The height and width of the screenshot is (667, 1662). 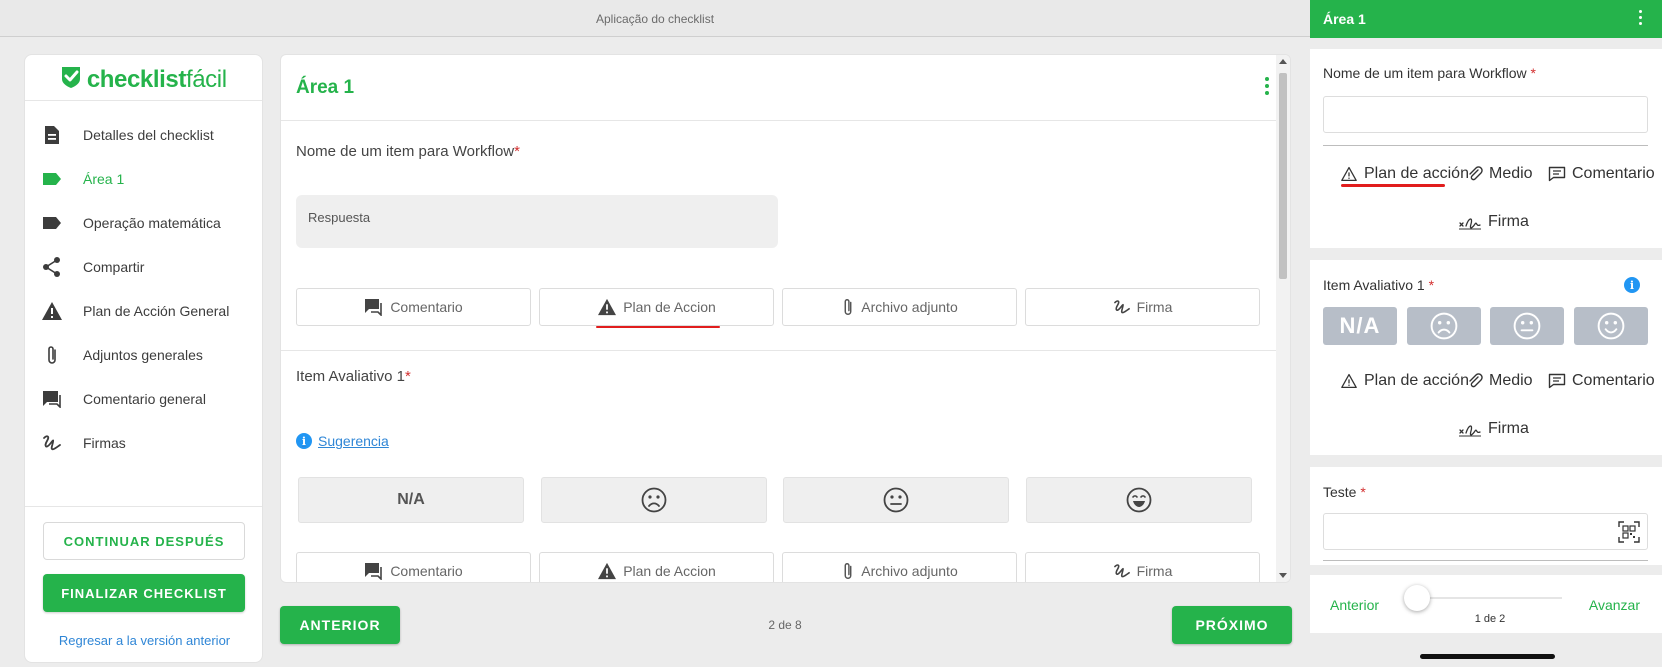 I want to click on sidebar-item-details: Detalles del checklist, so click(x=143, y=135).